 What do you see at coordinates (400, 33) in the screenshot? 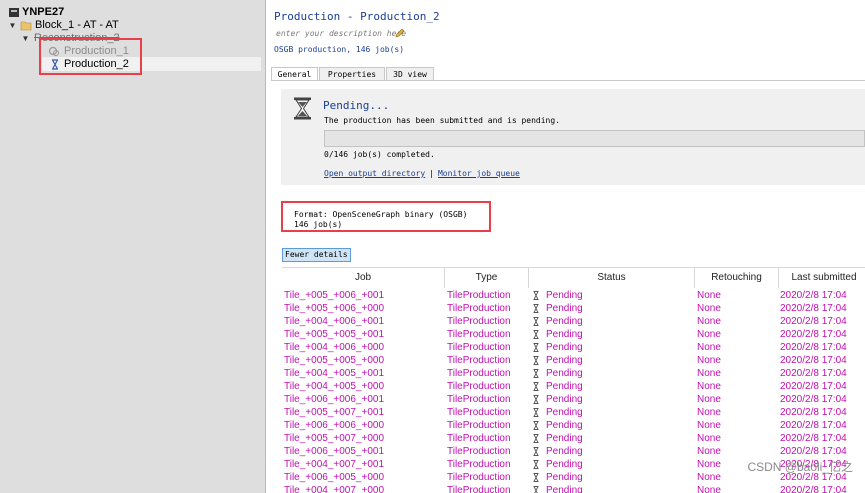
I see `edit-pencil-icon` at bounding box center [400, 33].